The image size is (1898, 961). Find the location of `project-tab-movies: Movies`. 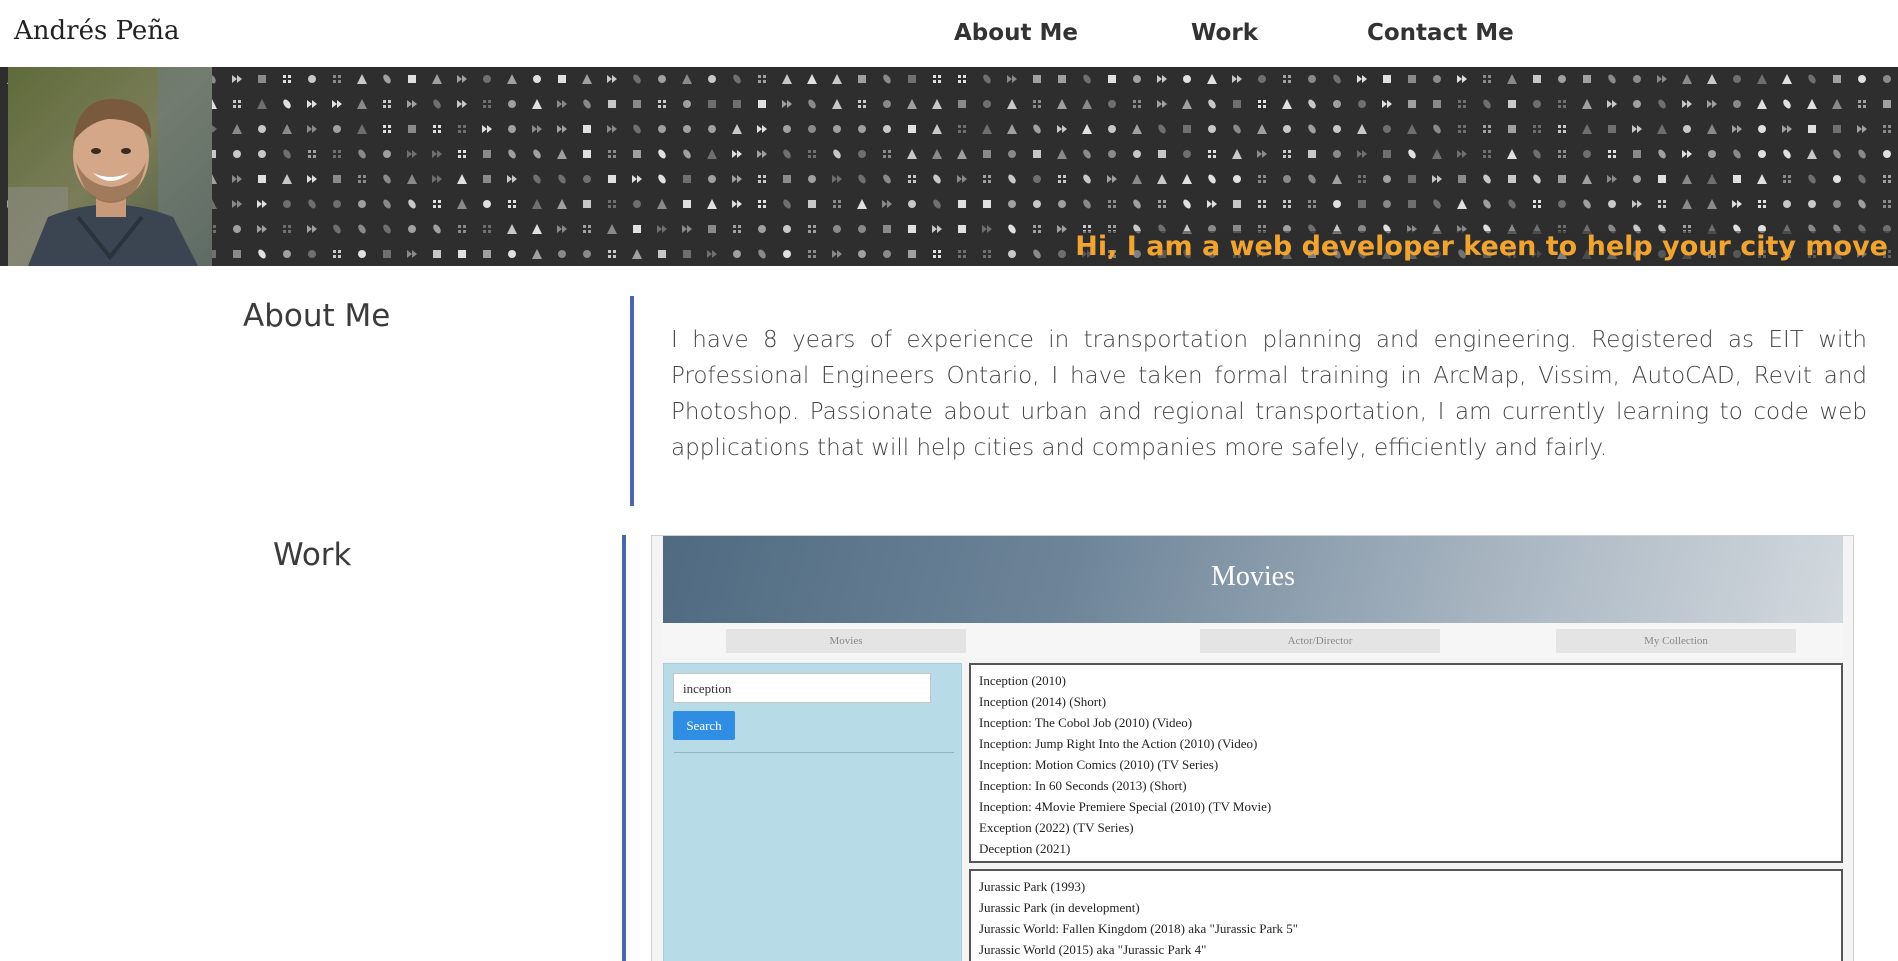

project-tab-movies: Movies is located at coordinates (846, 641).